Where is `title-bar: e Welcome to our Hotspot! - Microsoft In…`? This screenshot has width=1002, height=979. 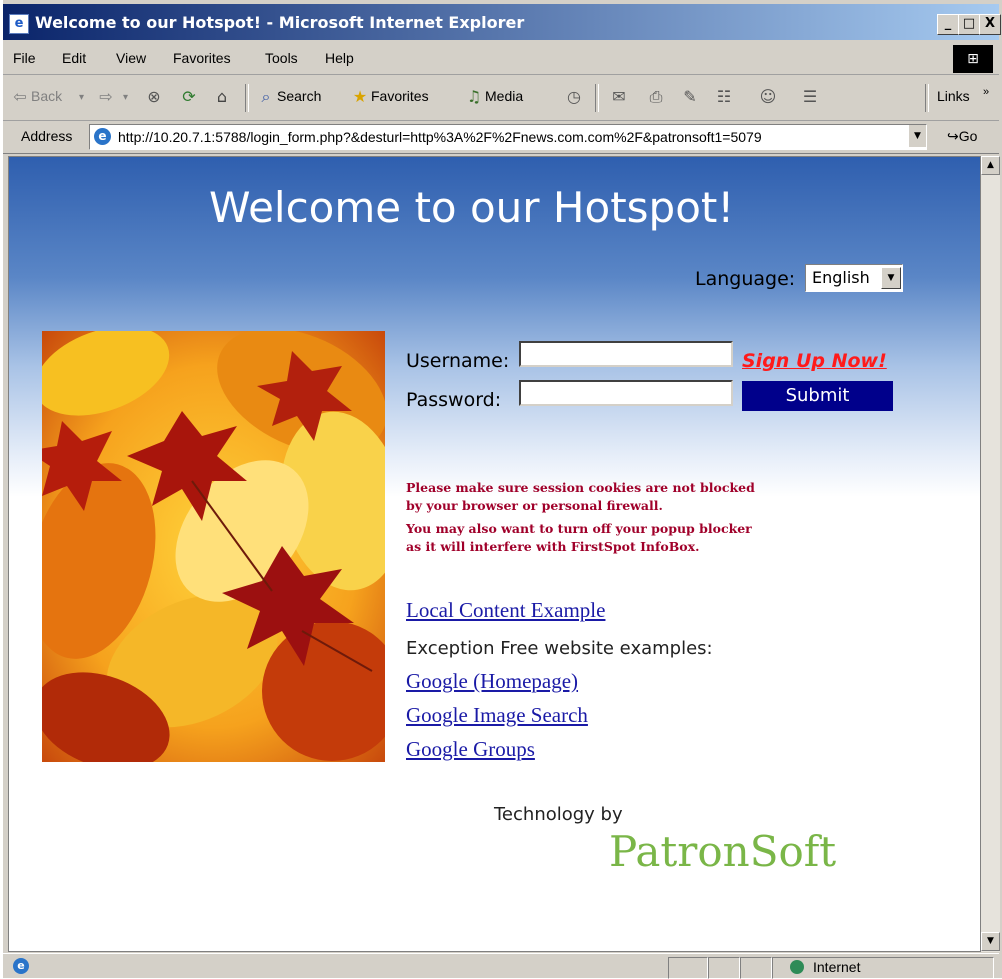 title-bar: e Welcome to our Hotspot! - Microsoft In… is located at coordinates (502, 22).